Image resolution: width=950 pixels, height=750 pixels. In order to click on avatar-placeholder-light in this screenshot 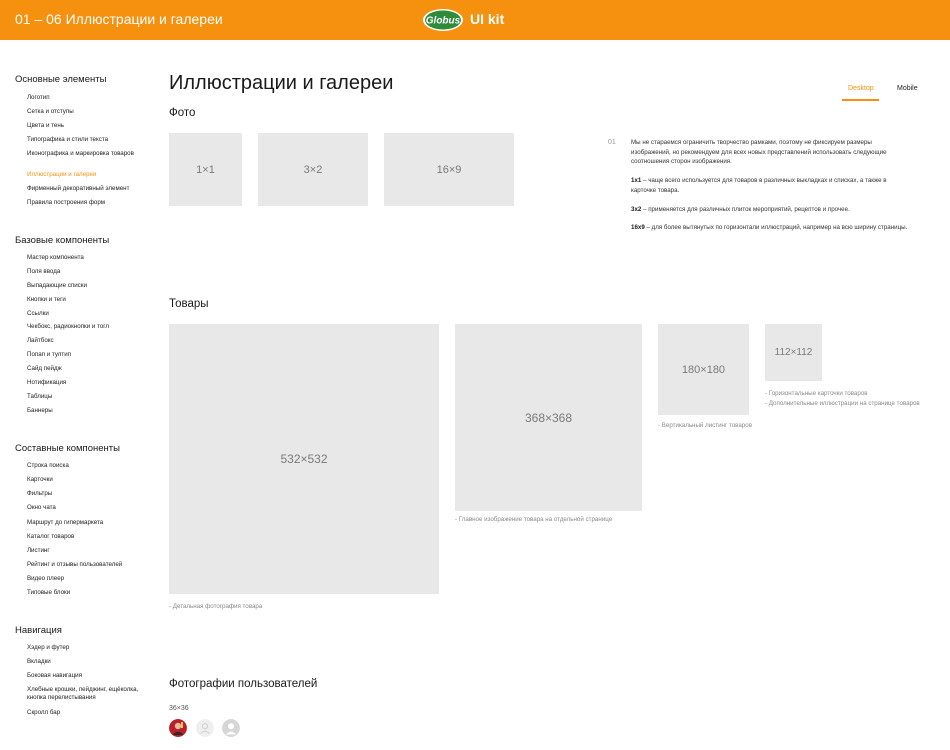, I will do `click(205, 728)`.